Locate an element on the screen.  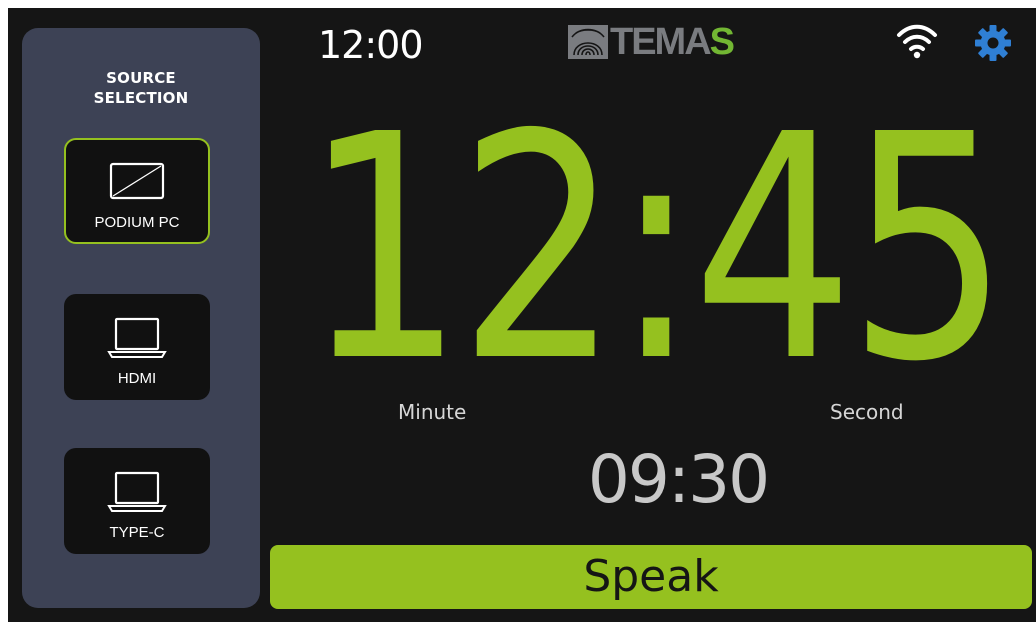
speak-status-bar: Speak is located at coordinates (651, 577).